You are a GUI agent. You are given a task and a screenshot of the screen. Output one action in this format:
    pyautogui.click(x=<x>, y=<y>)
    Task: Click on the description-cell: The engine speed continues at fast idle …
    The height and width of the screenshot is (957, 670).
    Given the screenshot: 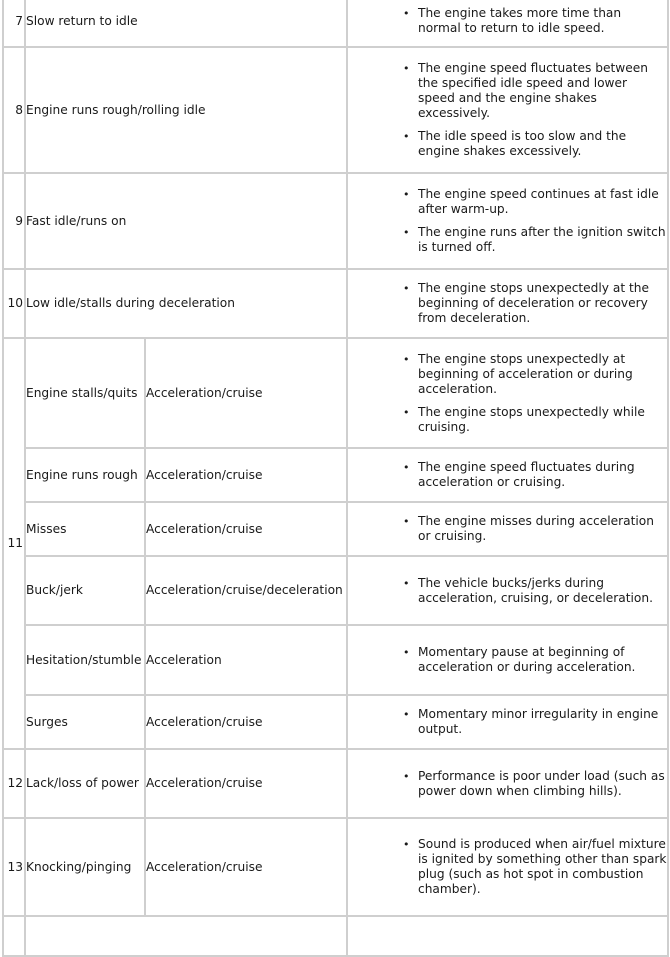 What is the action you would take?
    pyautogui.click(x=507, y=221)
    